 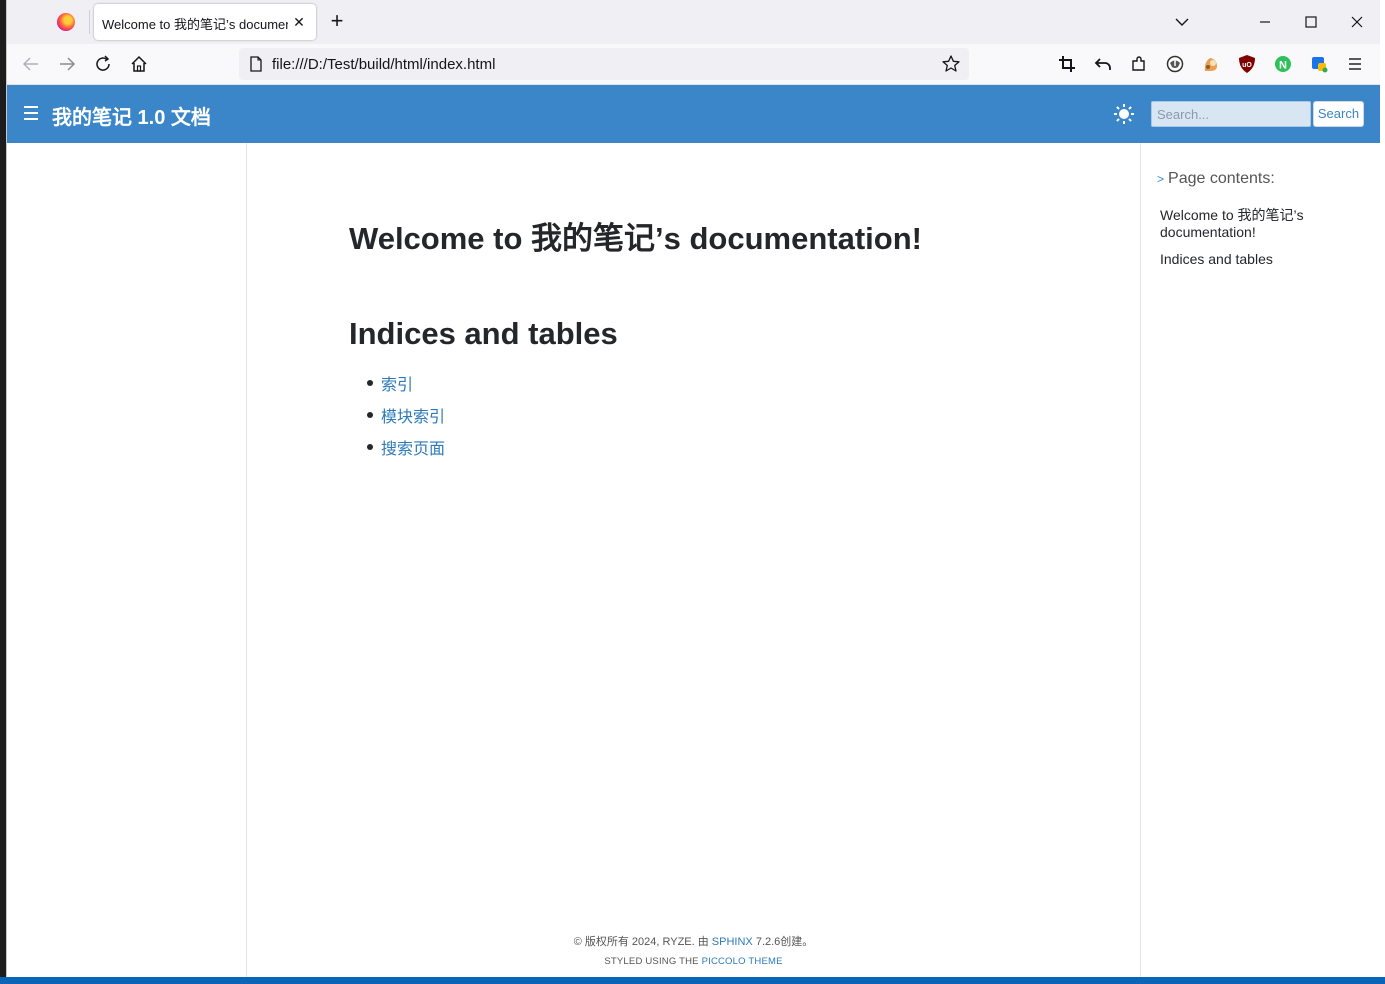 I want to click on footer-copyright-prefix: © 版权所有 2024, RYZE. 由, so click(x=642, y=942).